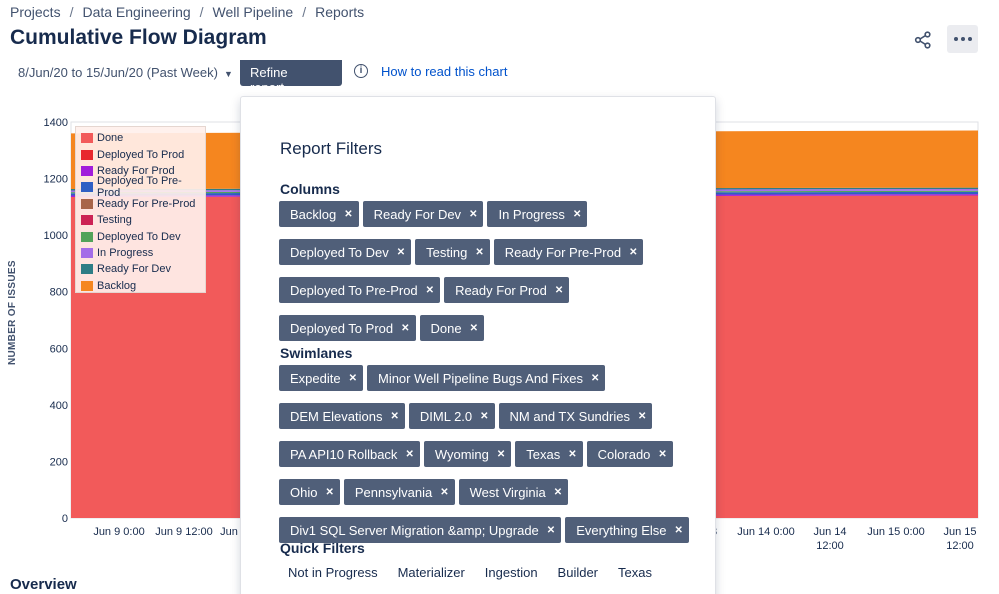 The image size is (999, 594). What do you see at coordinates (507, 492) in the screenshot?
I see `swimlane-tag-label: West Virginia` at bounding box center [507, 492].